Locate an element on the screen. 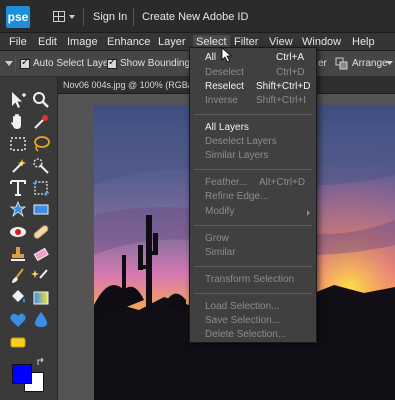 Image resolution: width=395 pixels, height=400 pixels. cookie-cutter-icon is located at coordinates (18, 210).